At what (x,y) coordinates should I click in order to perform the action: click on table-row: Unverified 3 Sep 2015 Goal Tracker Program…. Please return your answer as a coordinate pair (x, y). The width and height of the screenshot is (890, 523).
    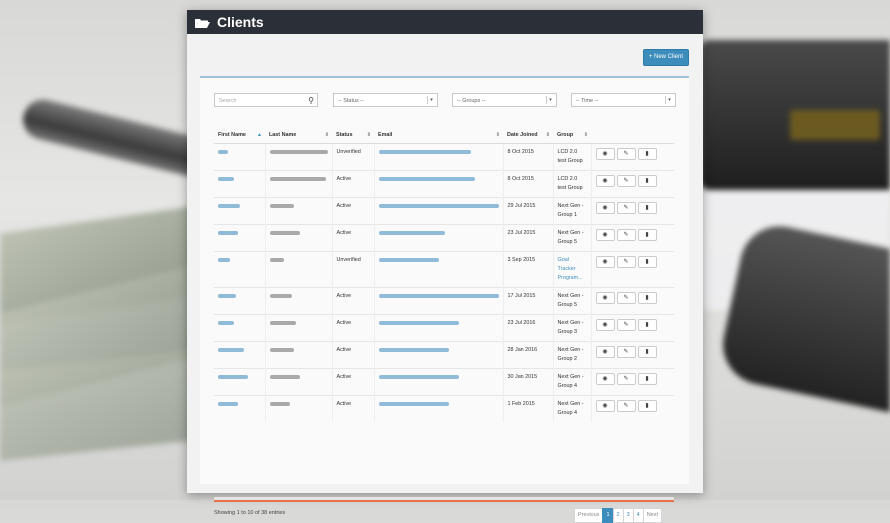
    Looking at the image, I should click on (444, 269).